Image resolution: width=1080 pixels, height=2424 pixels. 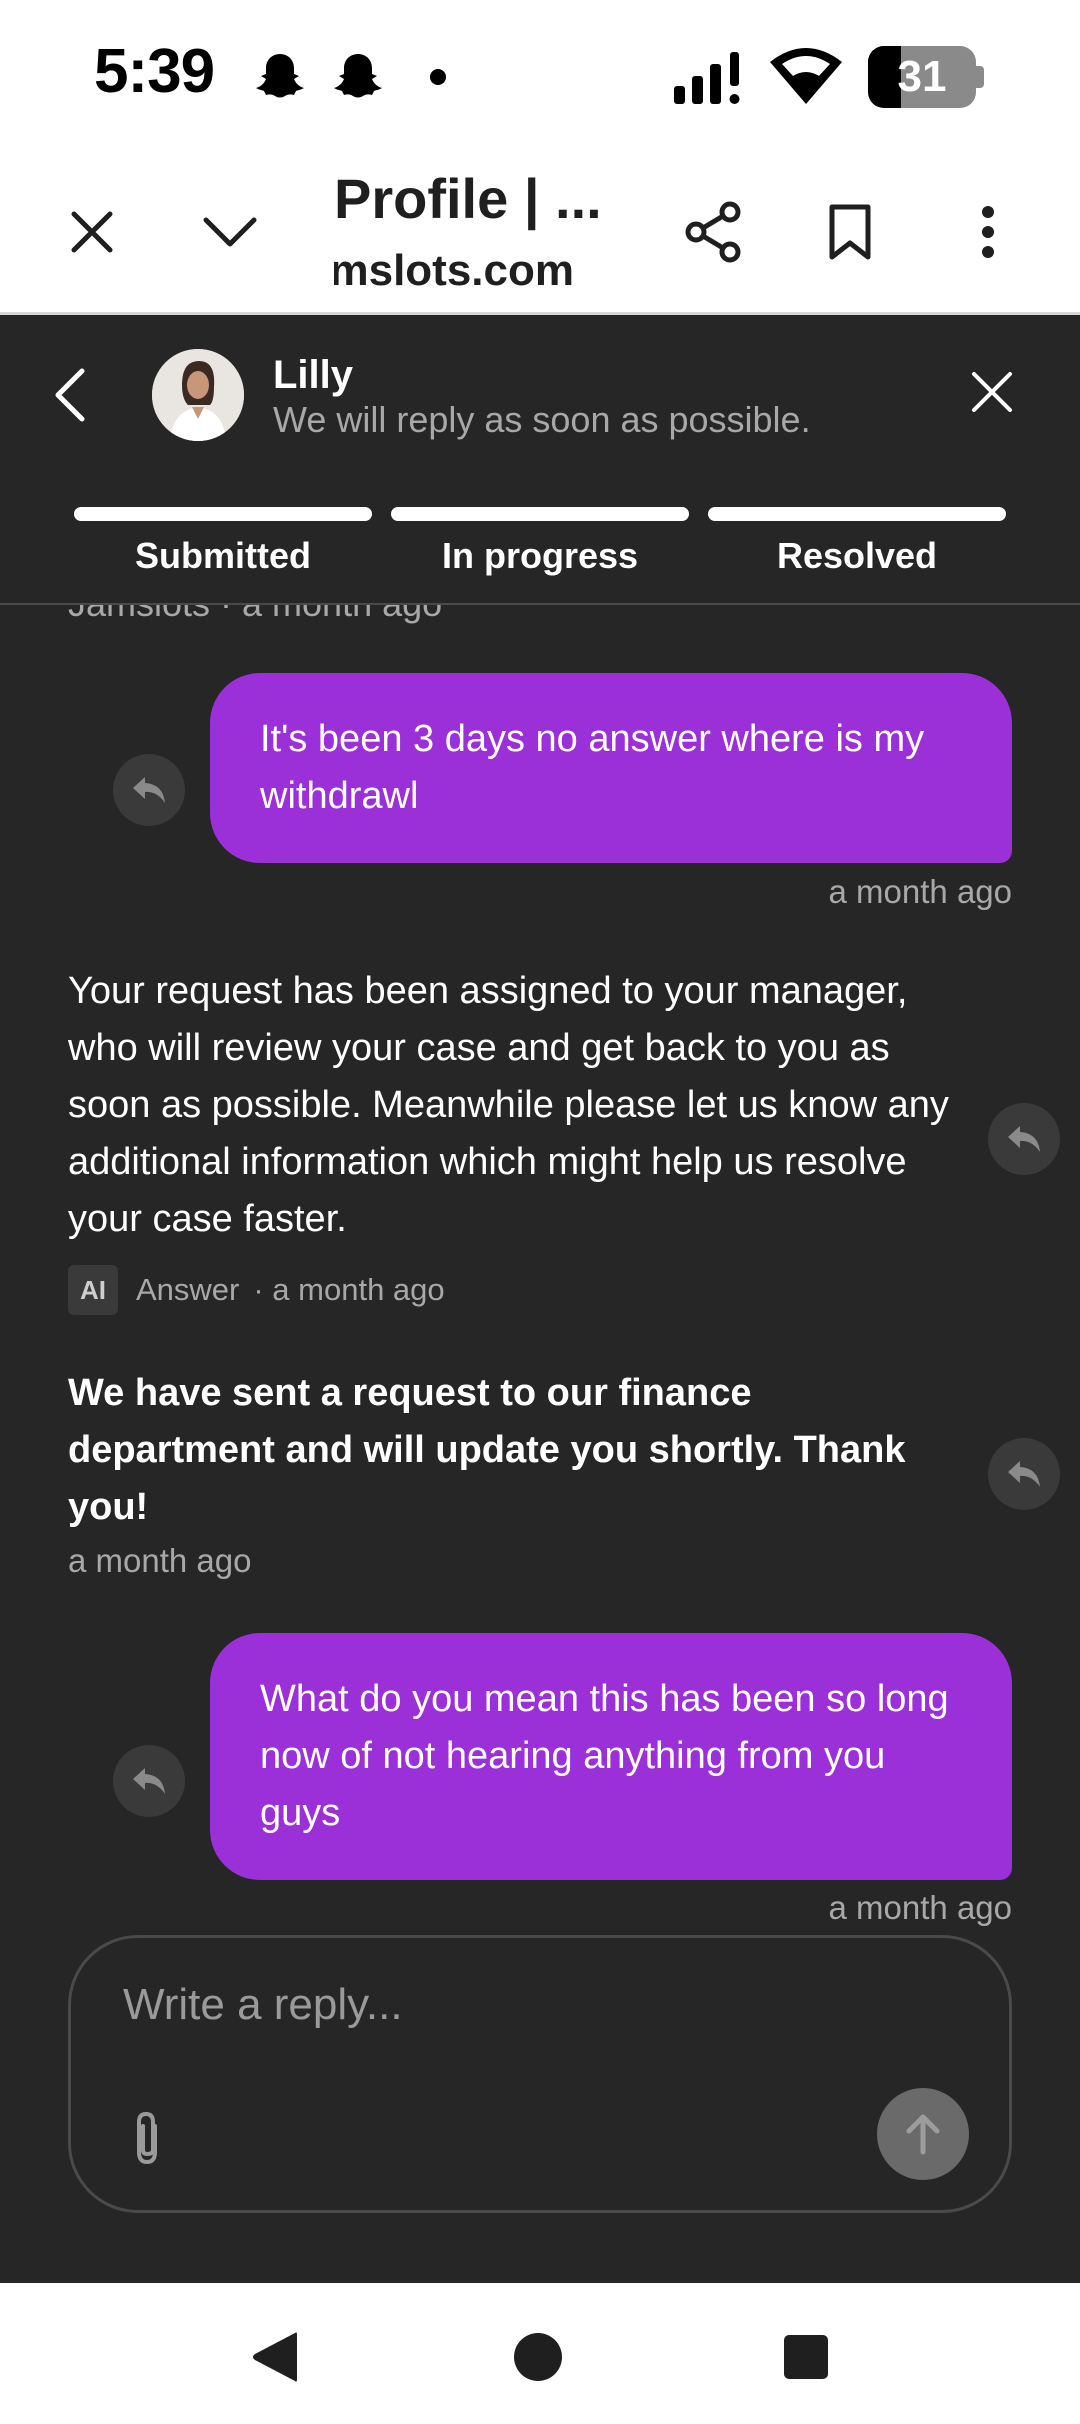 I want to click on step-submitted: Submitted, so click(x=223, y=542).